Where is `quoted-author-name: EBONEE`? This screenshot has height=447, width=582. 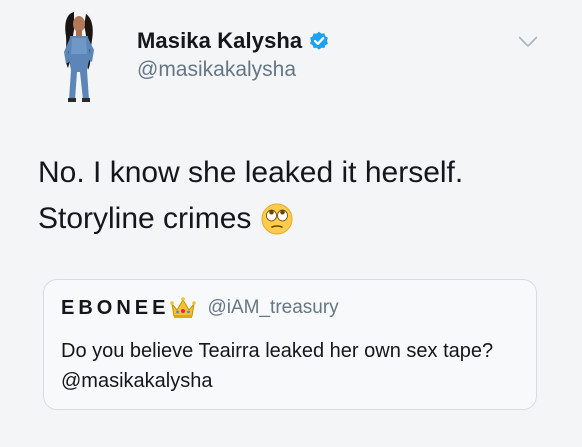
quoted-author-name: EBONEE is located at coordinates (115, 308).